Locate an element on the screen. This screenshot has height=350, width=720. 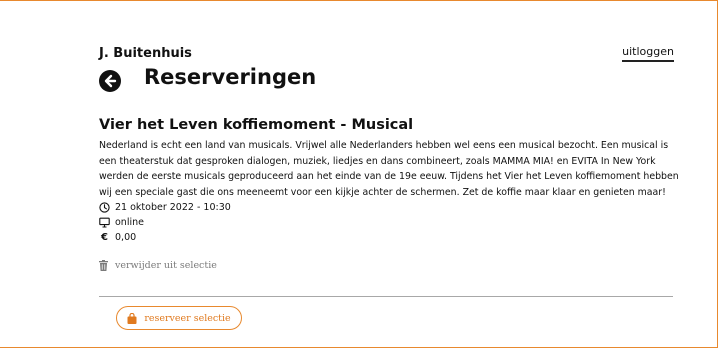
arrow-left-circle-icon is located at coordinates (110, 81).